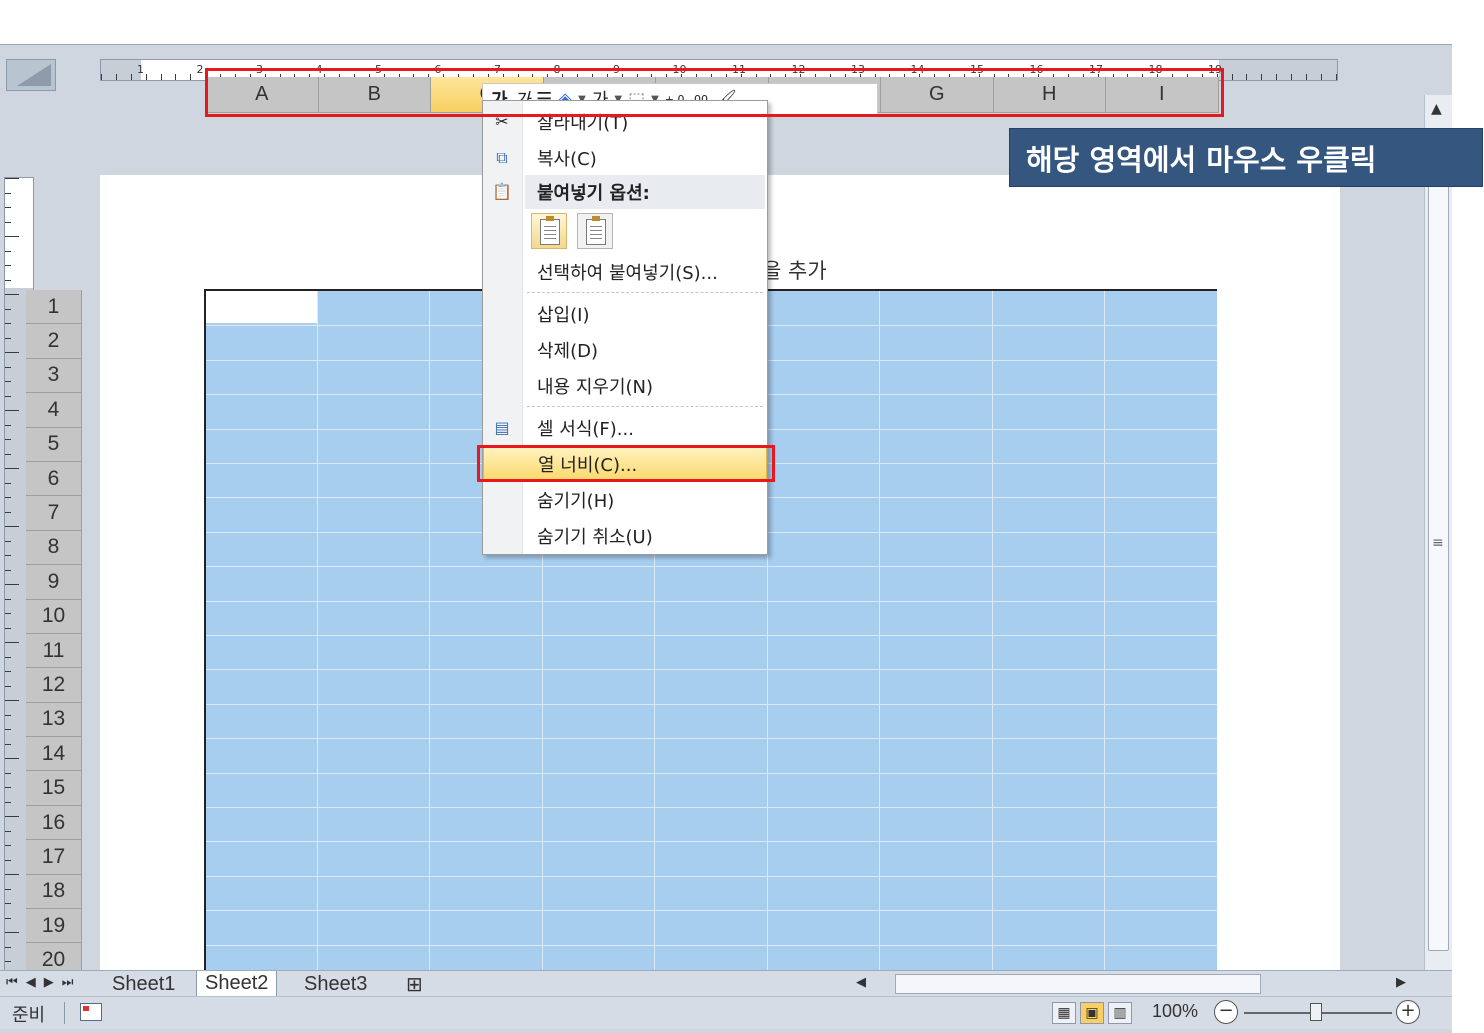  What do you see at coordinates (1436, 109) in the screenshot?
I see `scroll-up-icon: ▲` at bounding box center [1436, 109].